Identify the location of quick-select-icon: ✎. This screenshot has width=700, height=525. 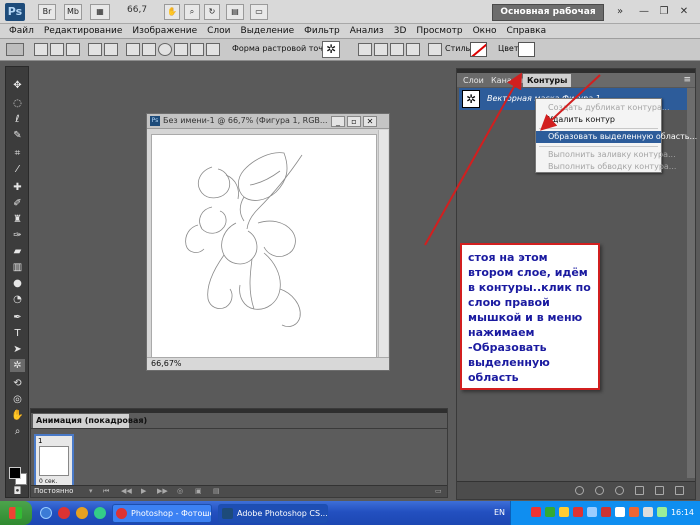
(17, 135).